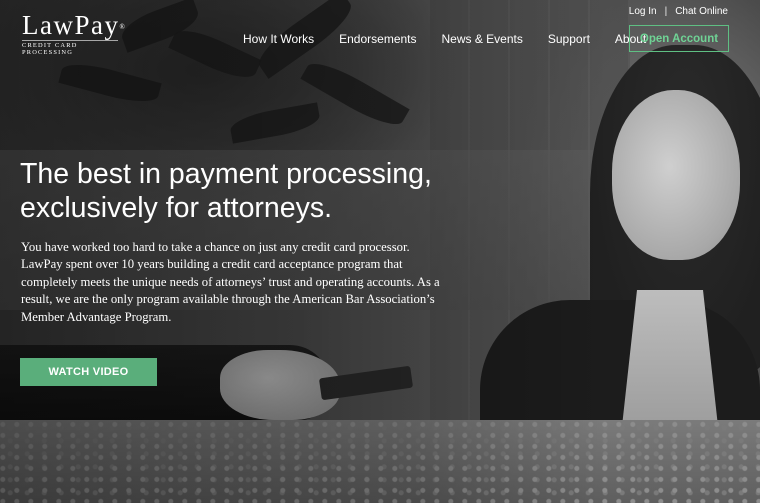  What do you see at coordinates (176, 208) in the screenshot?
I see `headline-line-2: exclusively for attorneys.` at bounding box center [176, 208].